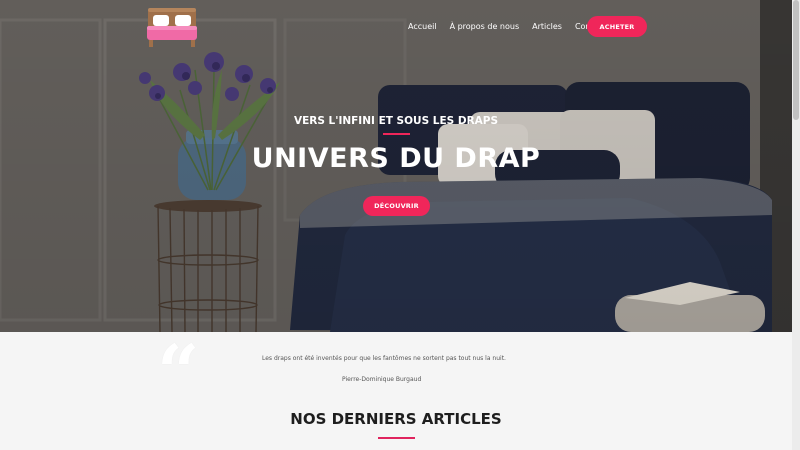  What do you see at coordinates (396, 158) in the screenshot?
I see `hero-title: UNIVERS DU DRAP` at bounding box center [396, 158].